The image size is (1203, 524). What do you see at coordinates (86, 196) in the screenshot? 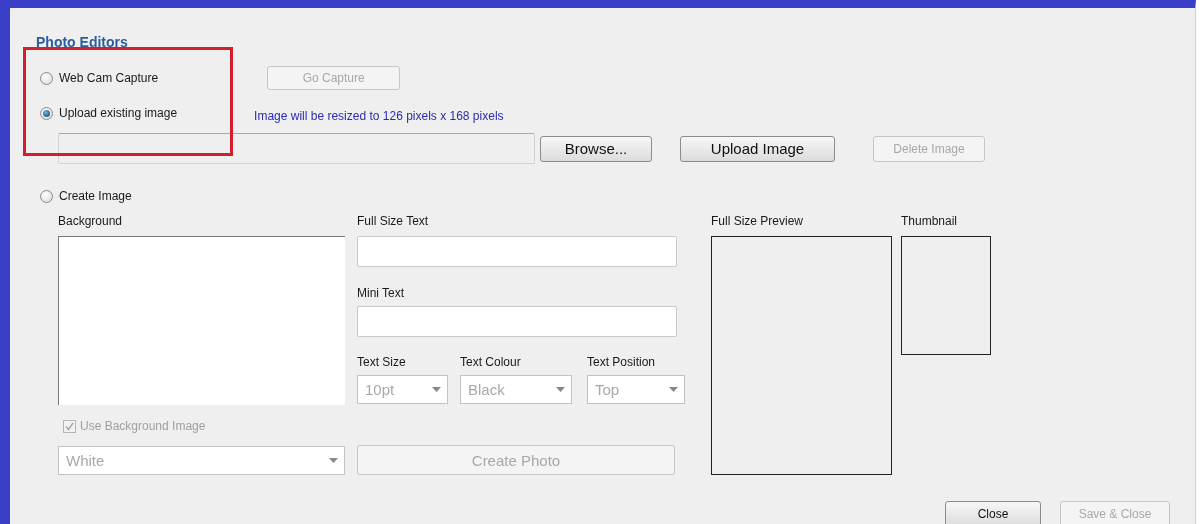
I see `radio-option: Create Image` at bounding box center [86, 196].